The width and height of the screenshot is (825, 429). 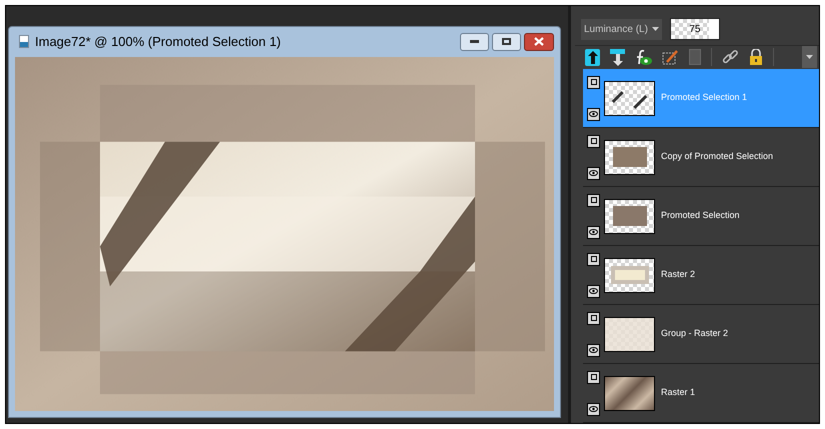 I want to click on move-layer-up-icon, so click(x=592, y=57).